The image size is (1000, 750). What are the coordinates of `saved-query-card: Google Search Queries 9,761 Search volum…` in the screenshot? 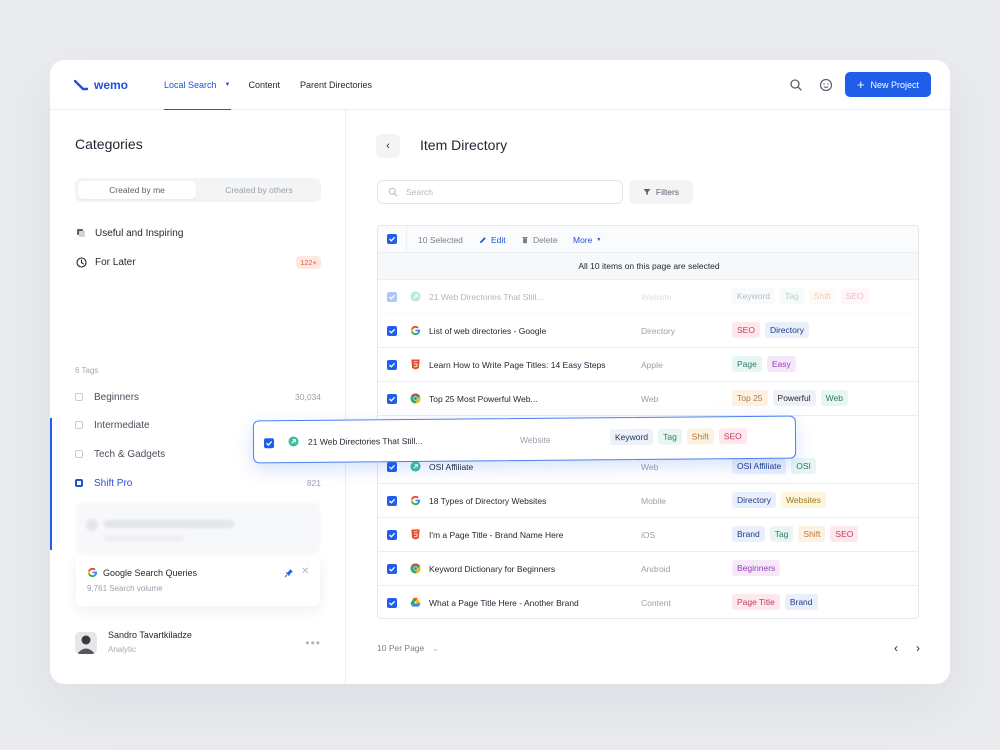 It's located at (198, 581).